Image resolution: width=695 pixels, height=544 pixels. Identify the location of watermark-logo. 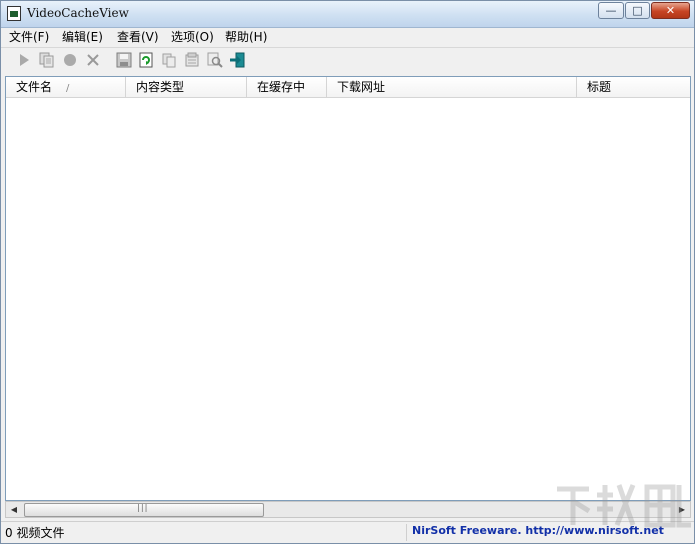
(624, 506).